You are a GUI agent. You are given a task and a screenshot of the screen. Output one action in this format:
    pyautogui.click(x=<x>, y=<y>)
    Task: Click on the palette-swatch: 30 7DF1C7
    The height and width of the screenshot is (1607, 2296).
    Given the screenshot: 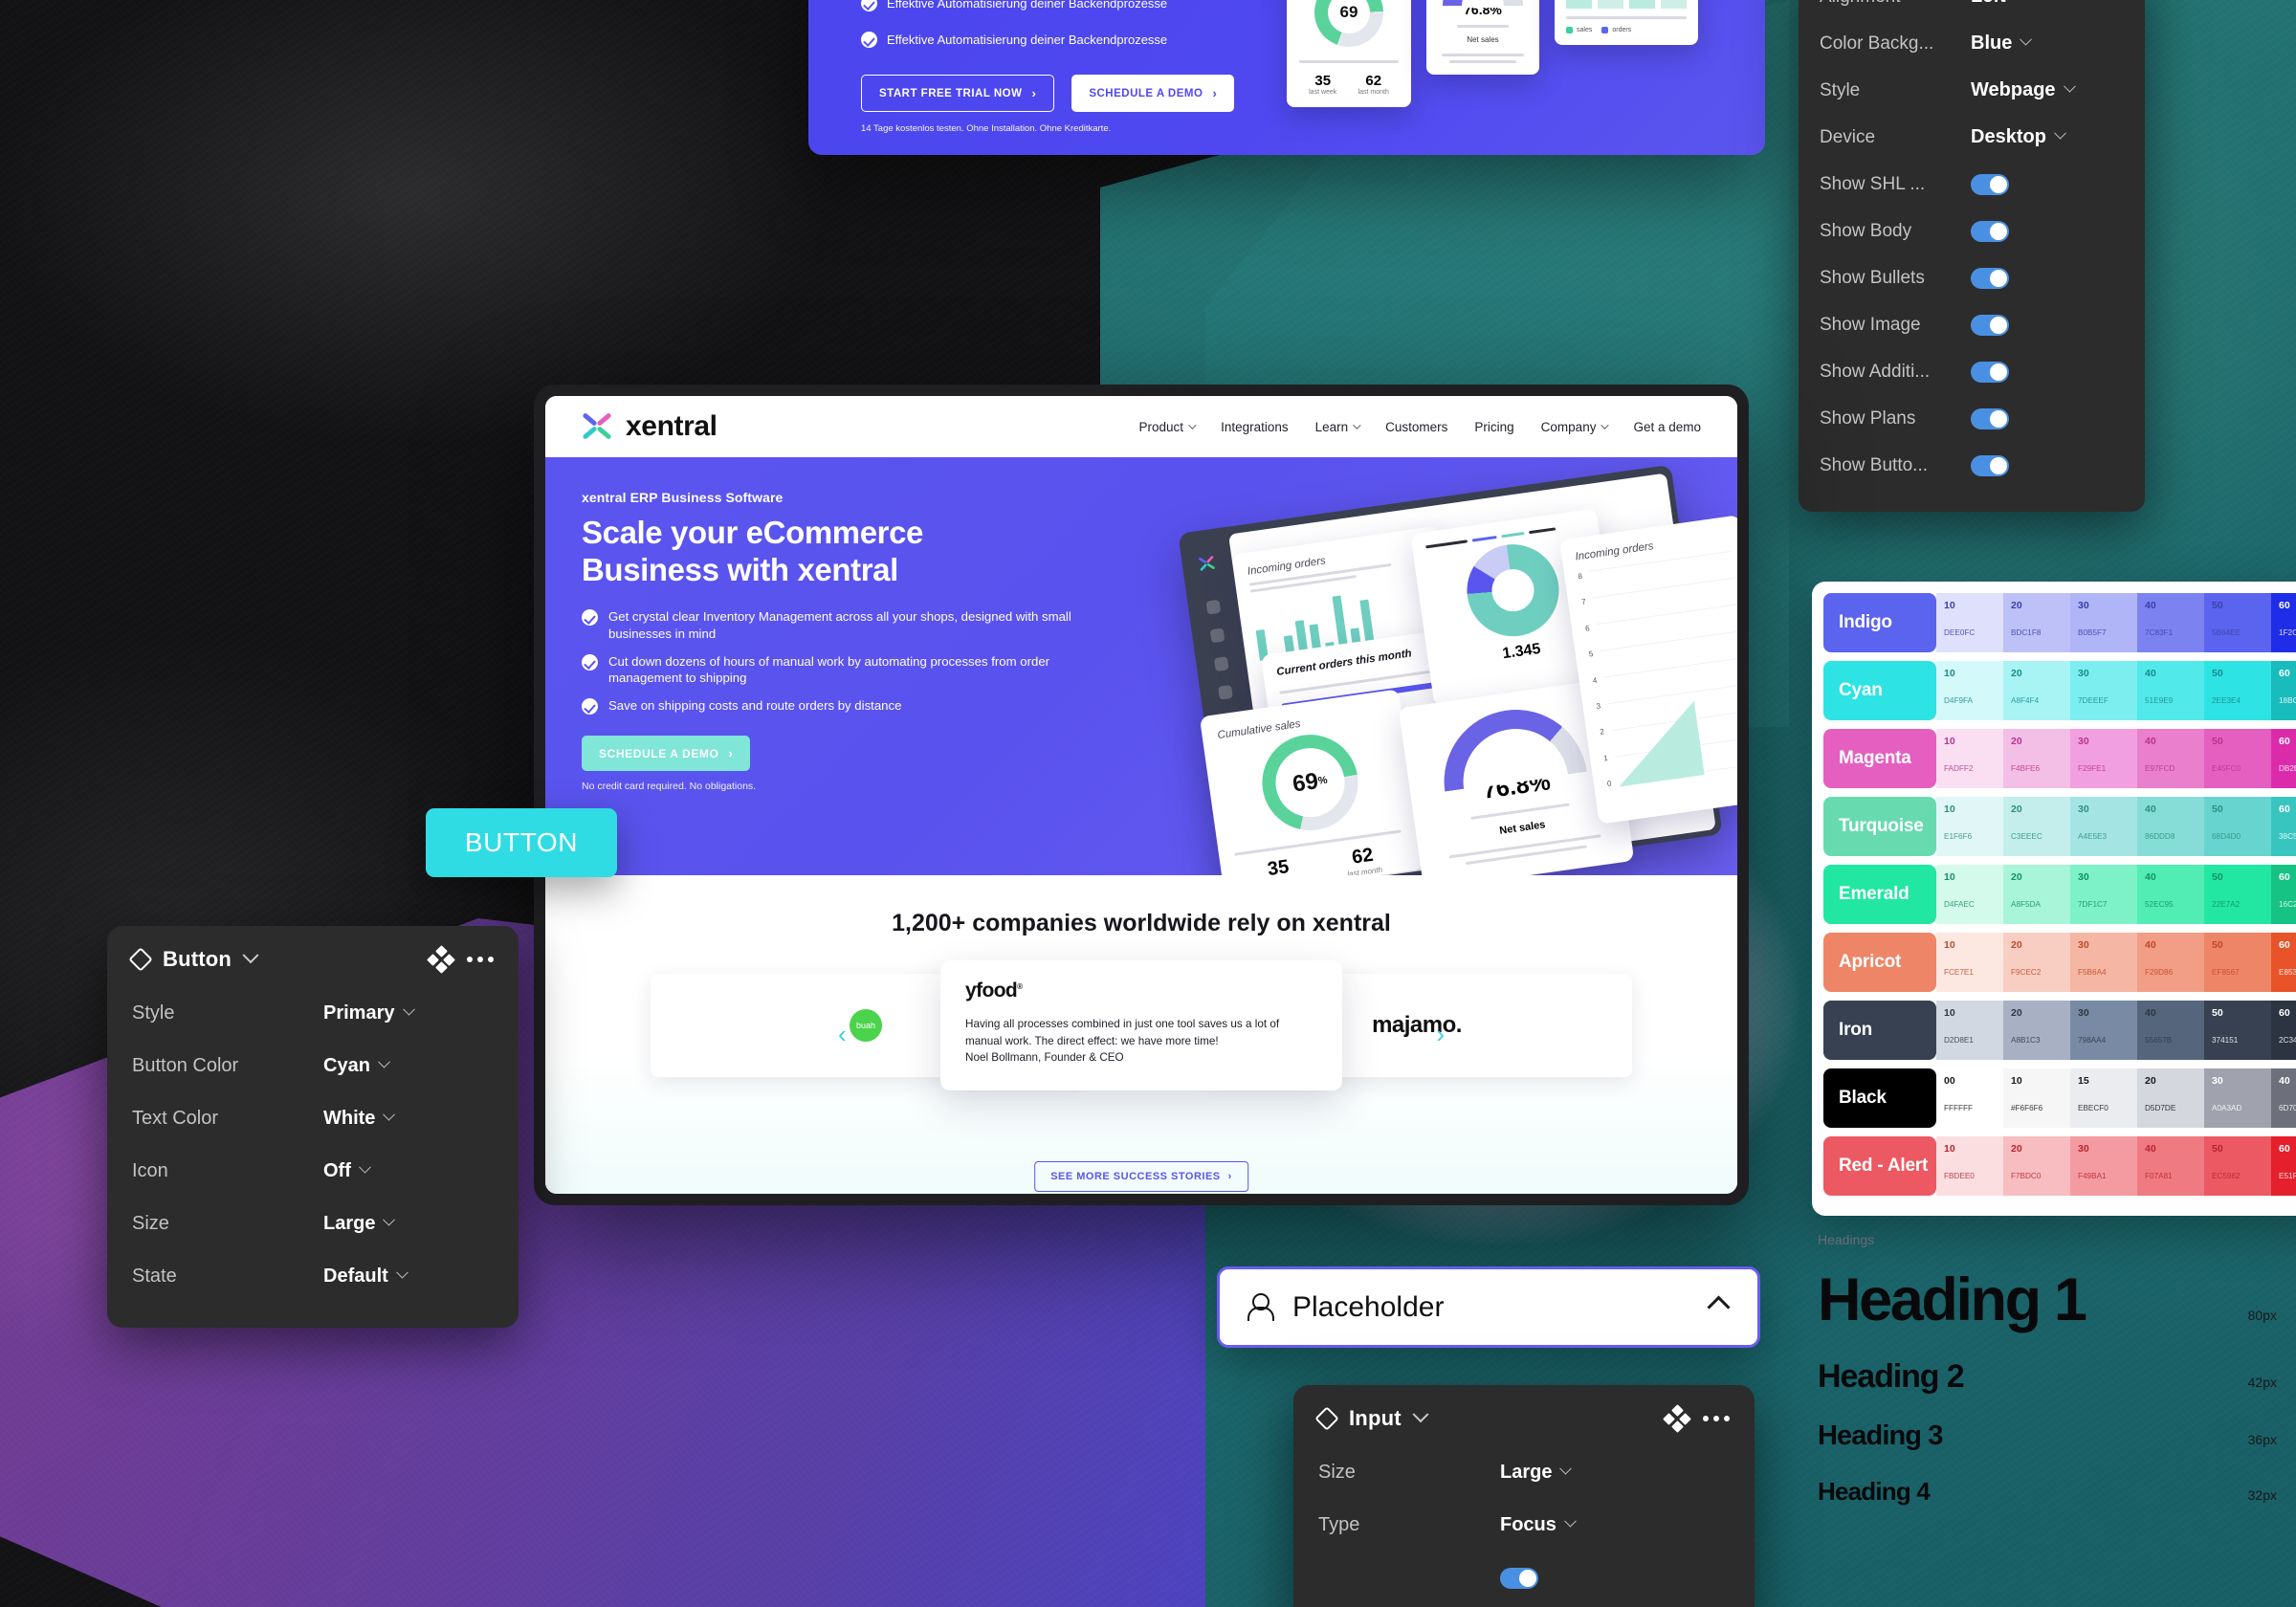 What is the action you would take?
    pyautogui.click(x=2103, y=894)
    